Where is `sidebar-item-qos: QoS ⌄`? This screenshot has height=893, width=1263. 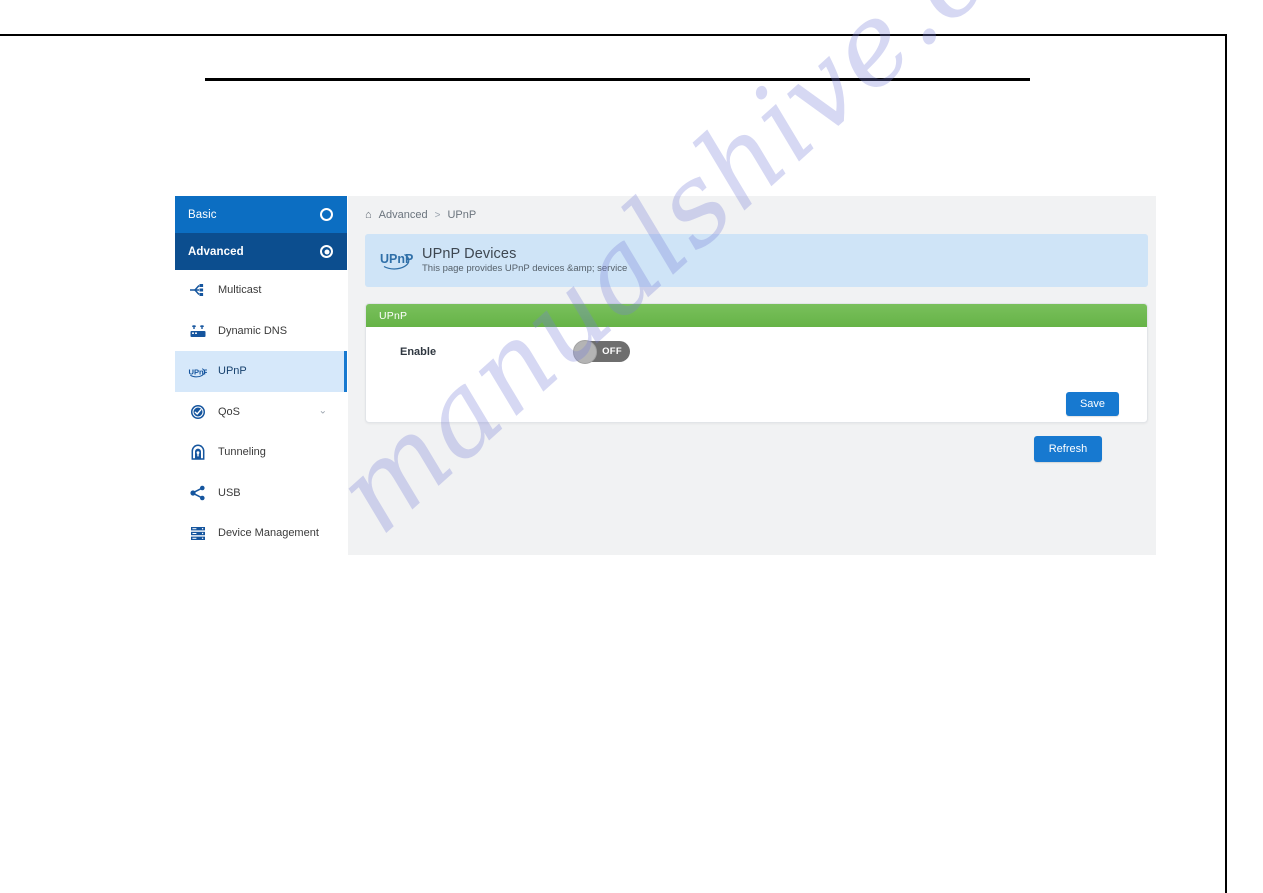 sidebar-item-qos: QoS ⌄ is located at coordinates (261, 411).